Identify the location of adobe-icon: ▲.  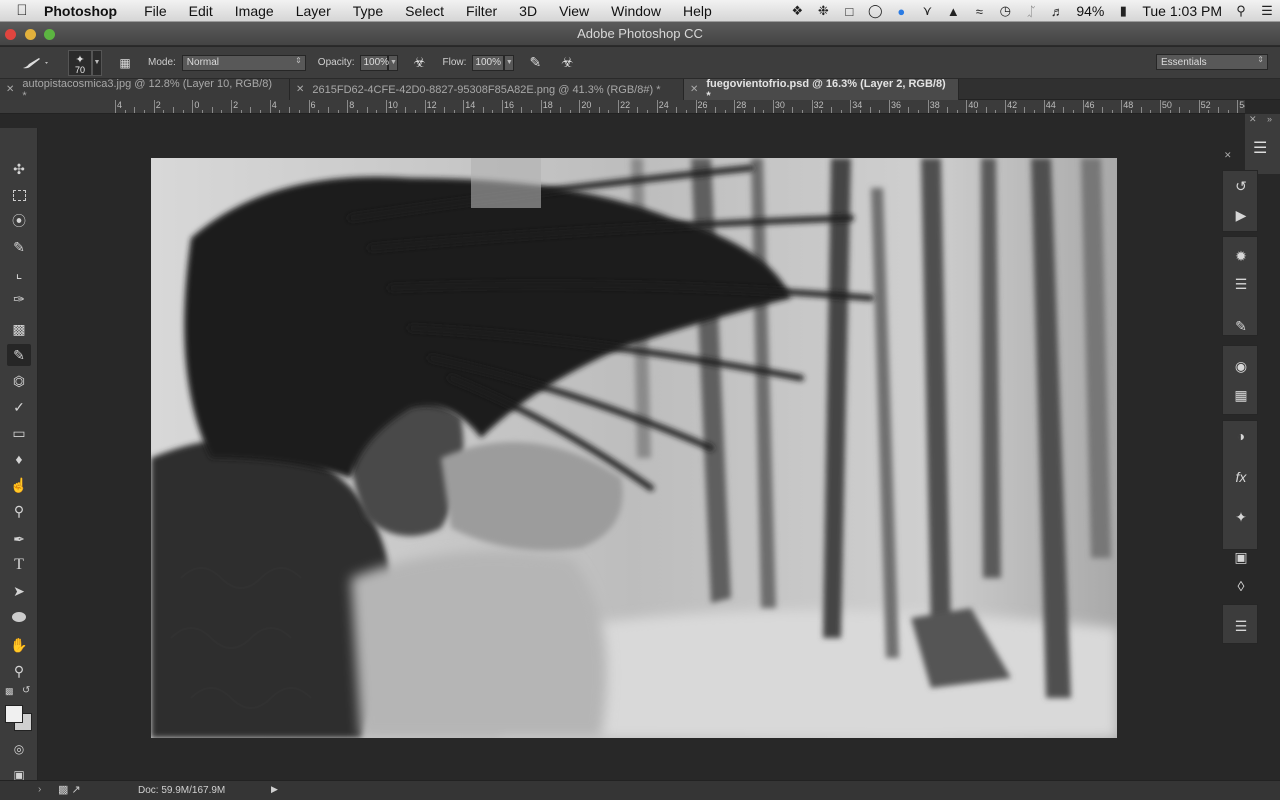
(953, 11).